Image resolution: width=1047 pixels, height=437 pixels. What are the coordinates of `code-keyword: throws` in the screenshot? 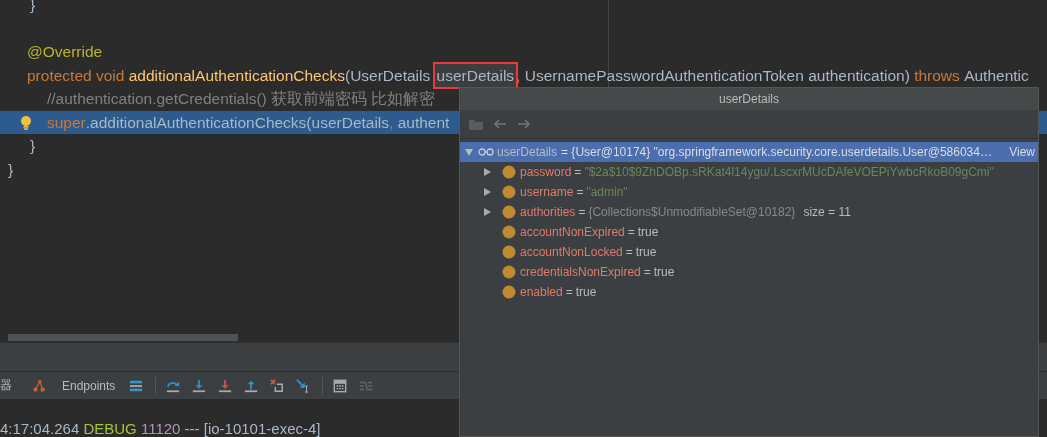 It's located at (937, 75).